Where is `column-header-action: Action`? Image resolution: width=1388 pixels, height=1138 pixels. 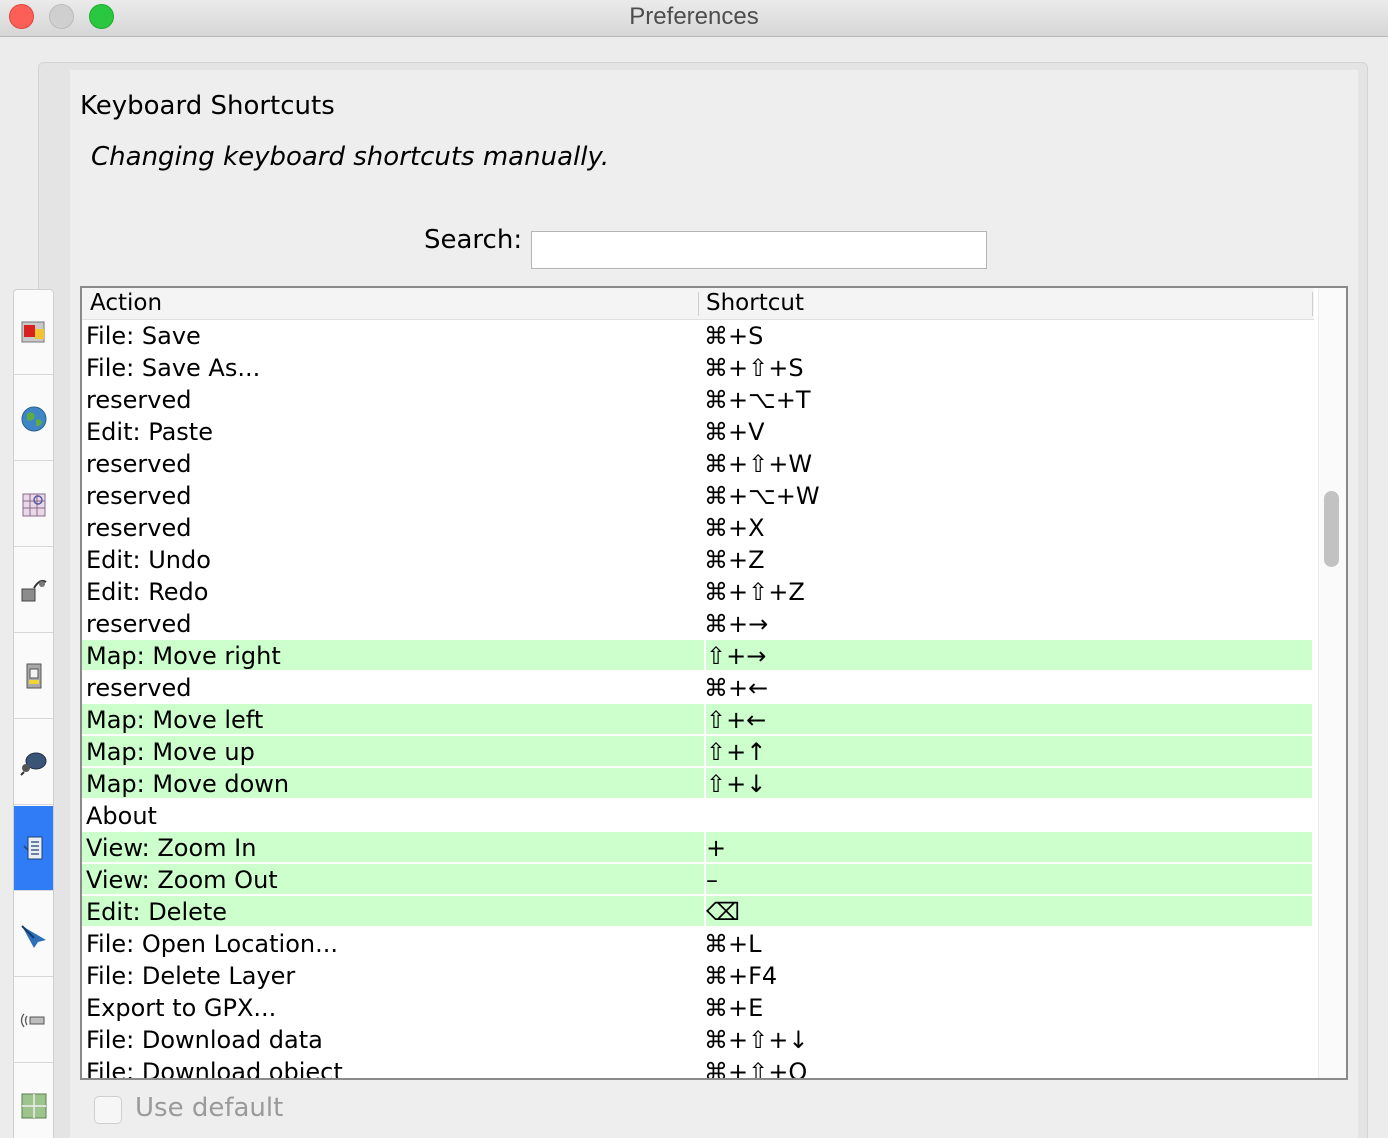
column-header-action: Action is located at coordinates (126, 303).